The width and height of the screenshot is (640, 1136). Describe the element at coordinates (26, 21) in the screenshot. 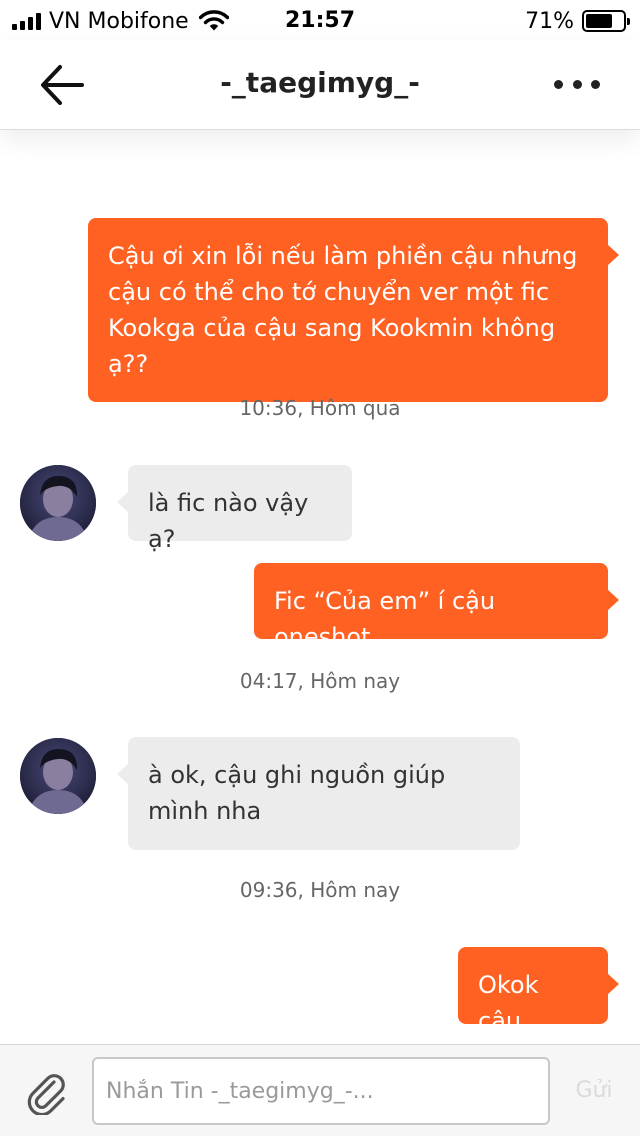

I see `signal-icon` at that location.